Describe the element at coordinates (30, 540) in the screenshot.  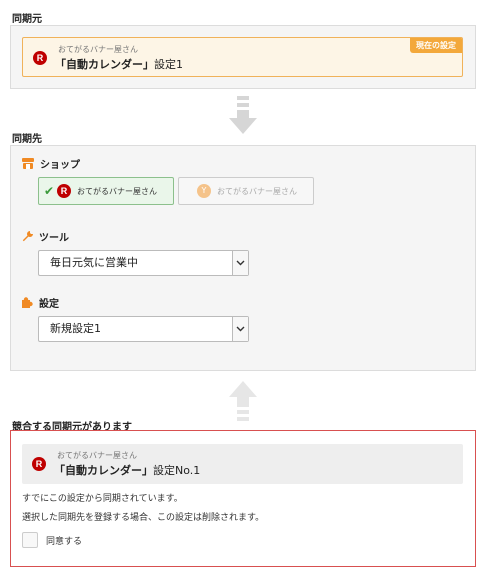
I see `agree-checkbox` at that location.